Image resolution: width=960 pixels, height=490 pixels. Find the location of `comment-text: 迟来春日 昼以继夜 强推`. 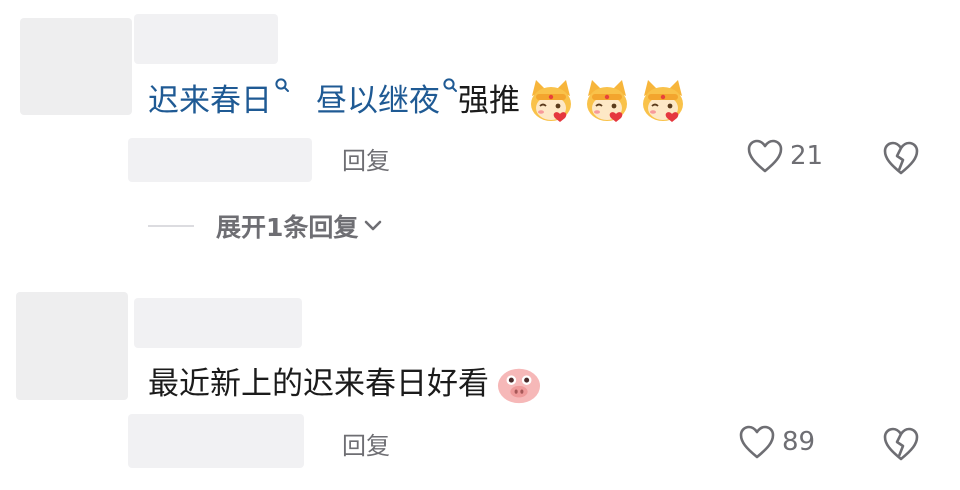

comment-text: 迟来春日 昼以继夜 强推 is located at coordinates (418, 101).